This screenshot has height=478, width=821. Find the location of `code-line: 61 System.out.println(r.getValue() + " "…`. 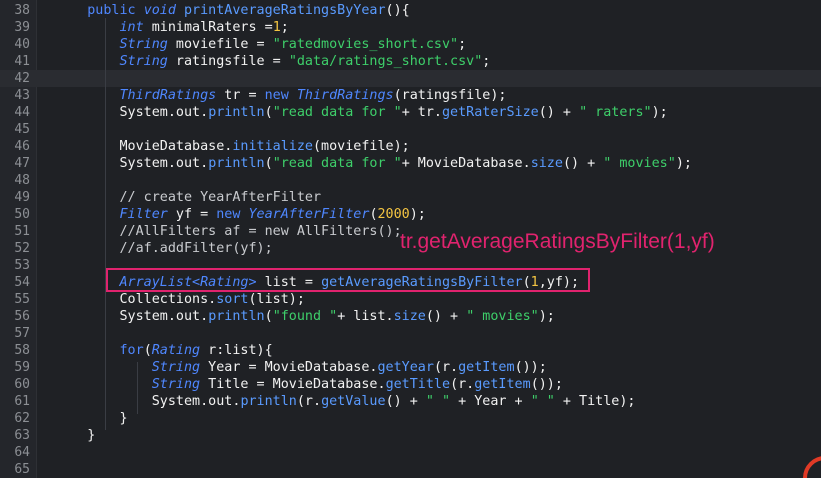

code-line: 61 System.out.println(r.getValue() + " "… is located at coordinates (410, 401).